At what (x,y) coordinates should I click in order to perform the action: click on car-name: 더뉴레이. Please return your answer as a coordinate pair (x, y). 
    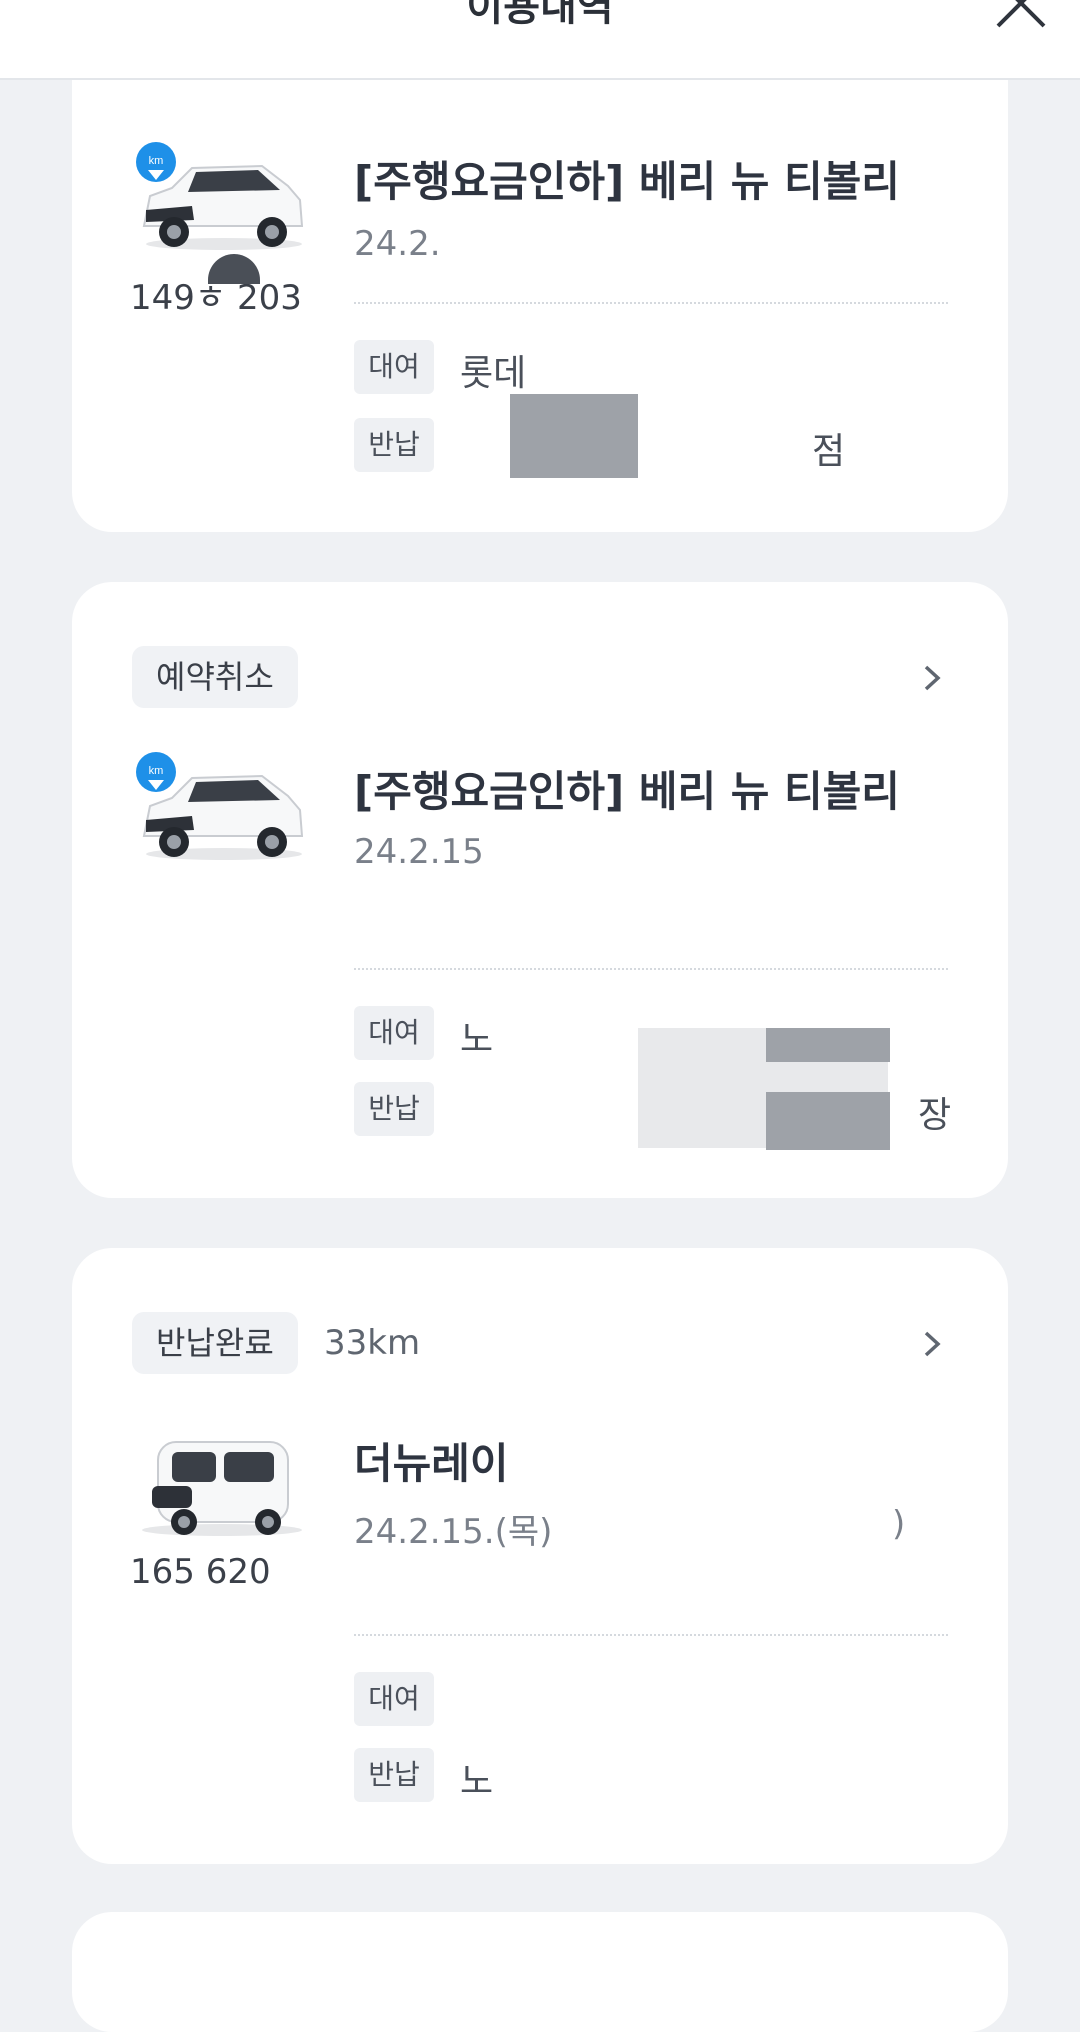
    Looking at the image, I should click on (431, 1463).